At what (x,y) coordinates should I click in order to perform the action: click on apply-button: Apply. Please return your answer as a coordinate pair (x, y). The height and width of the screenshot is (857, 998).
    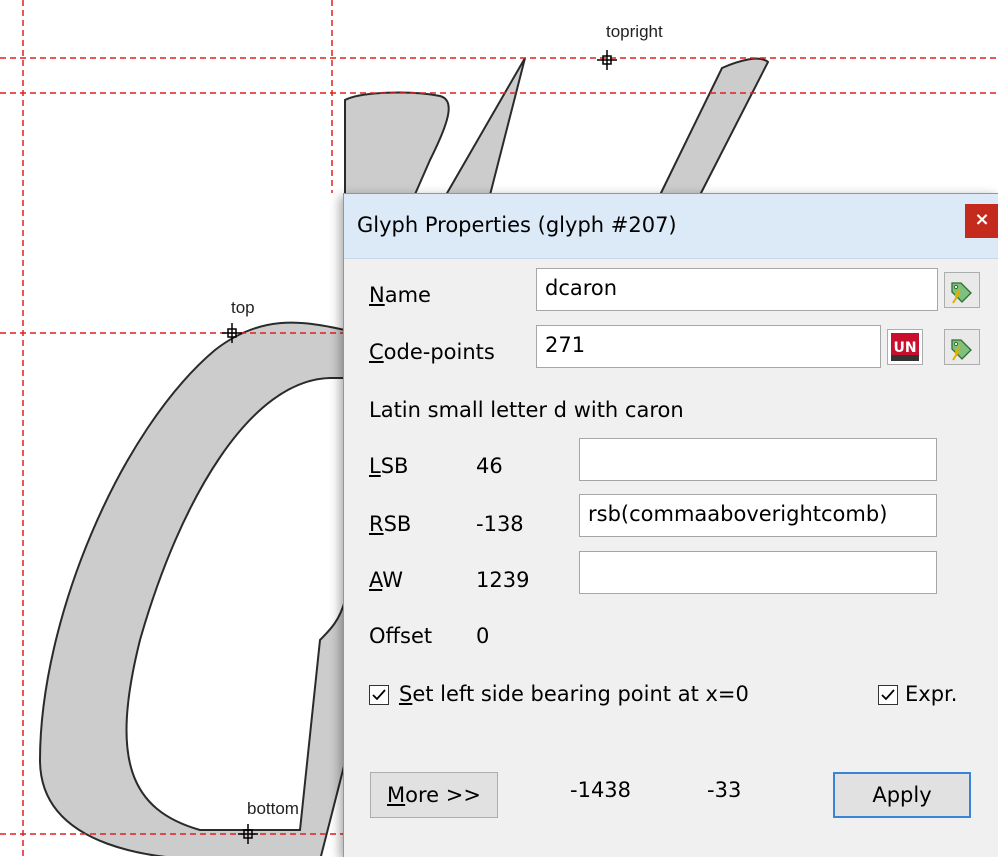
    Looking at the image, I should click on (902, 795).